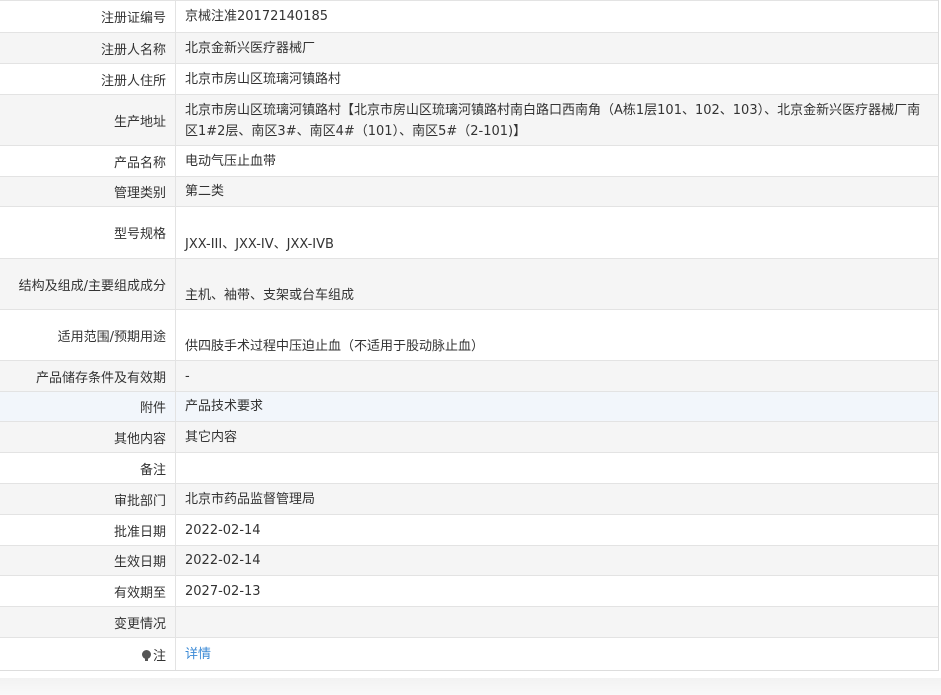  Describe the element at coordinates (88, 437) in the screenshot. I see `label-other-content: 其他内容` at that location.